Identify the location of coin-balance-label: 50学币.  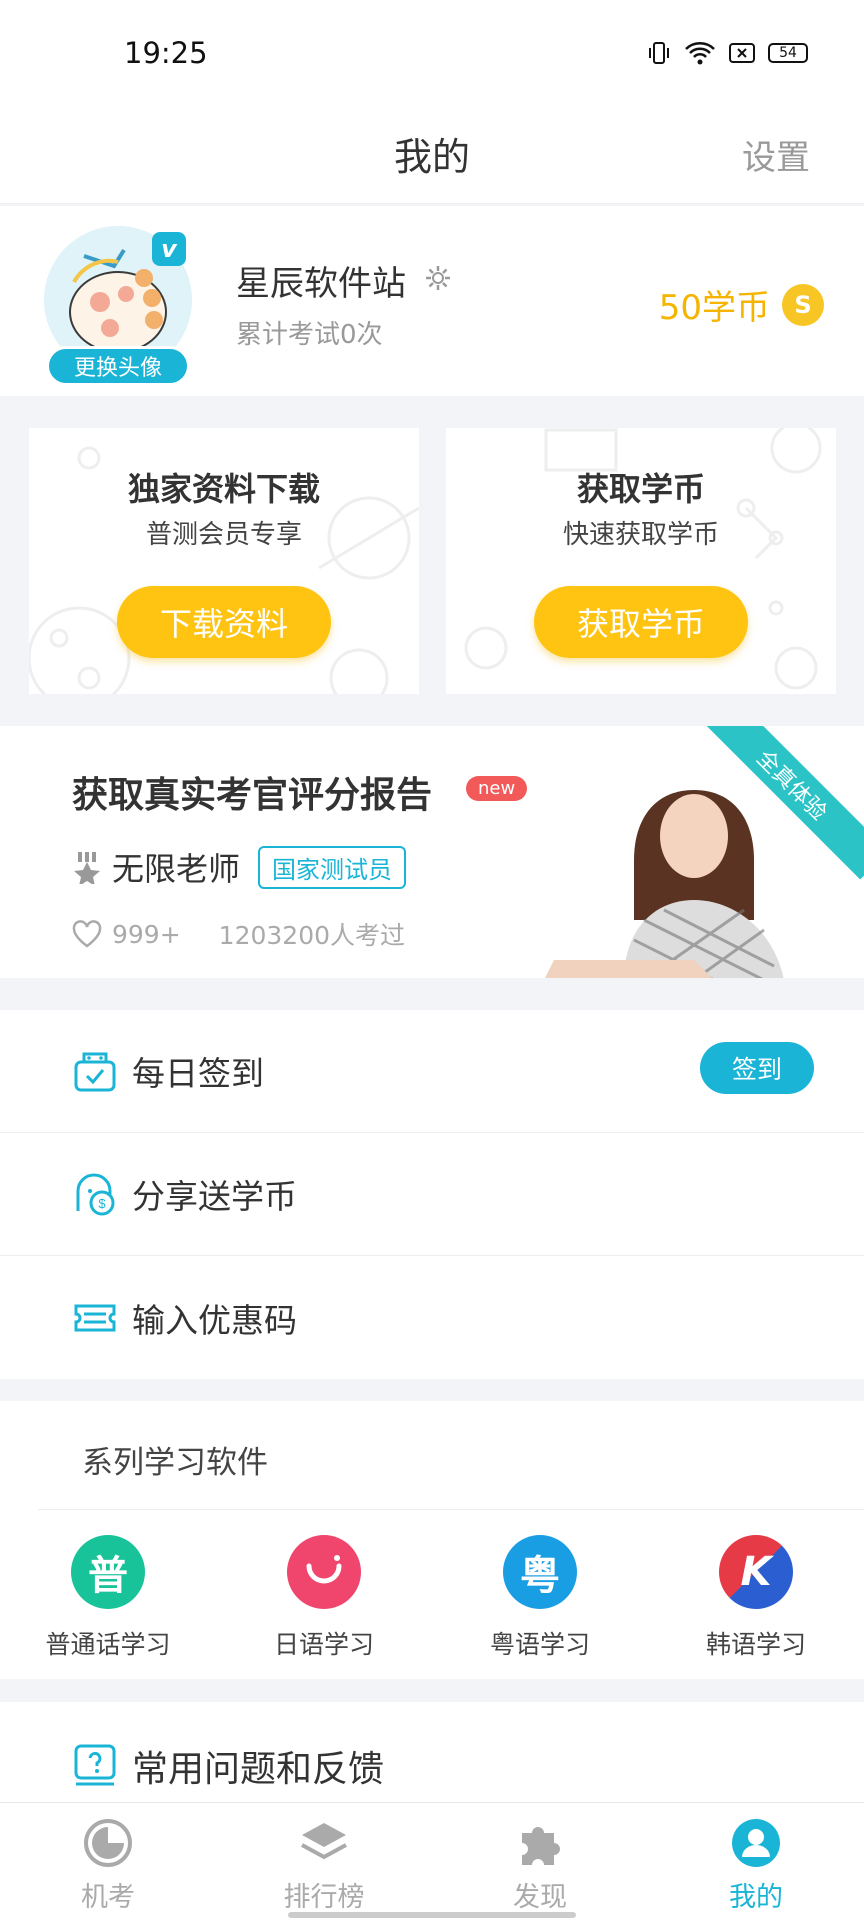
(714, 308).